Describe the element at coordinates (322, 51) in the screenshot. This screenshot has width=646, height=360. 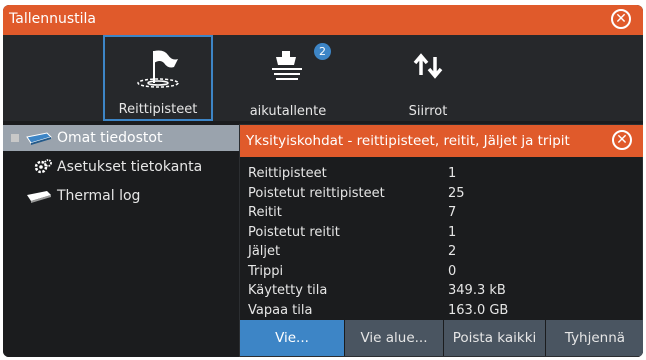
I see `notification-badge: 2` at that location.